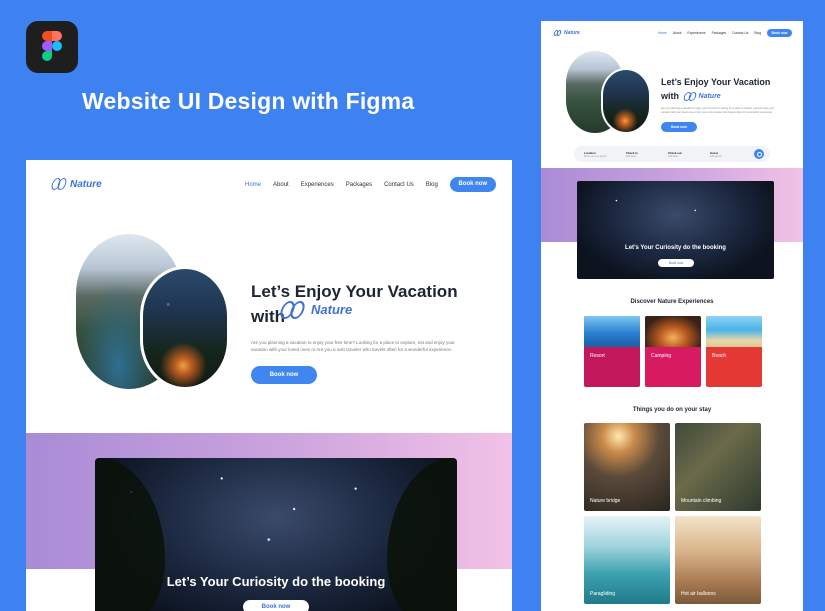 This screenshot has height=611, width=825. Describe the element at coordinates (734, 331) in the screenshot. I see `beach-image` at that location.